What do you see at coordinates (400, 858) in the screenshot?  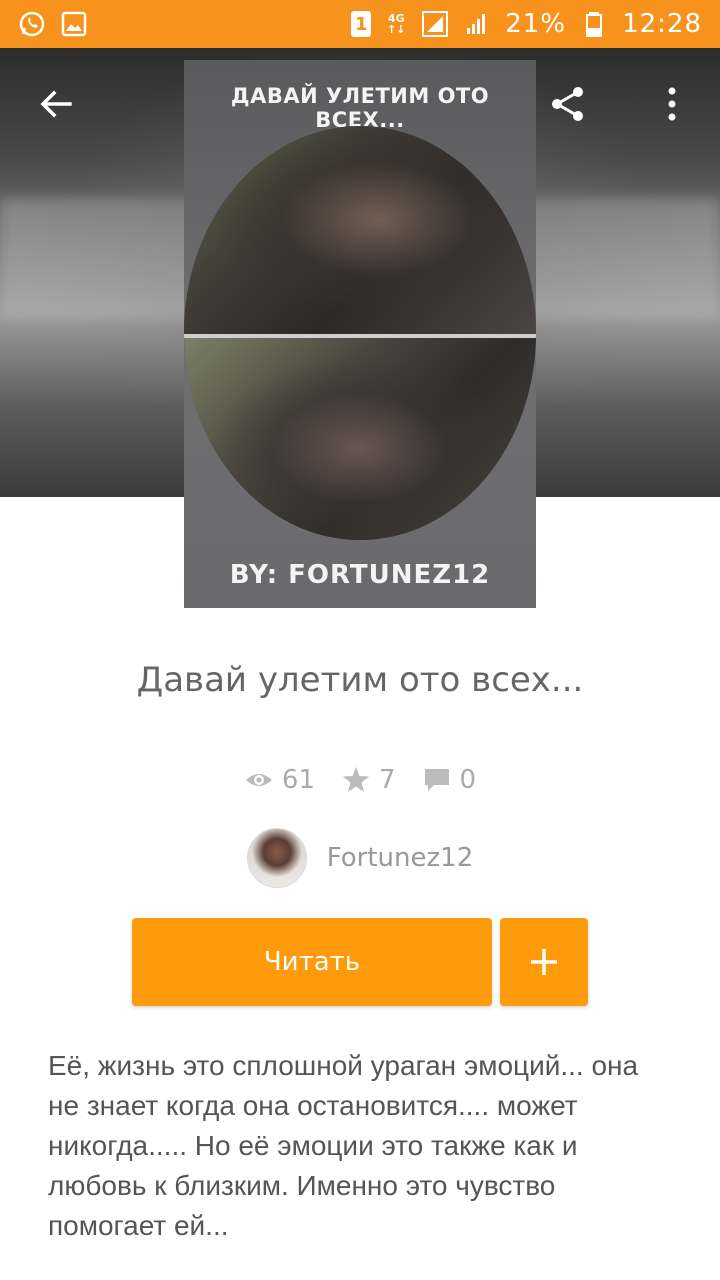 I see `author-name: Fortunez12` at bounding box center [400, 858].